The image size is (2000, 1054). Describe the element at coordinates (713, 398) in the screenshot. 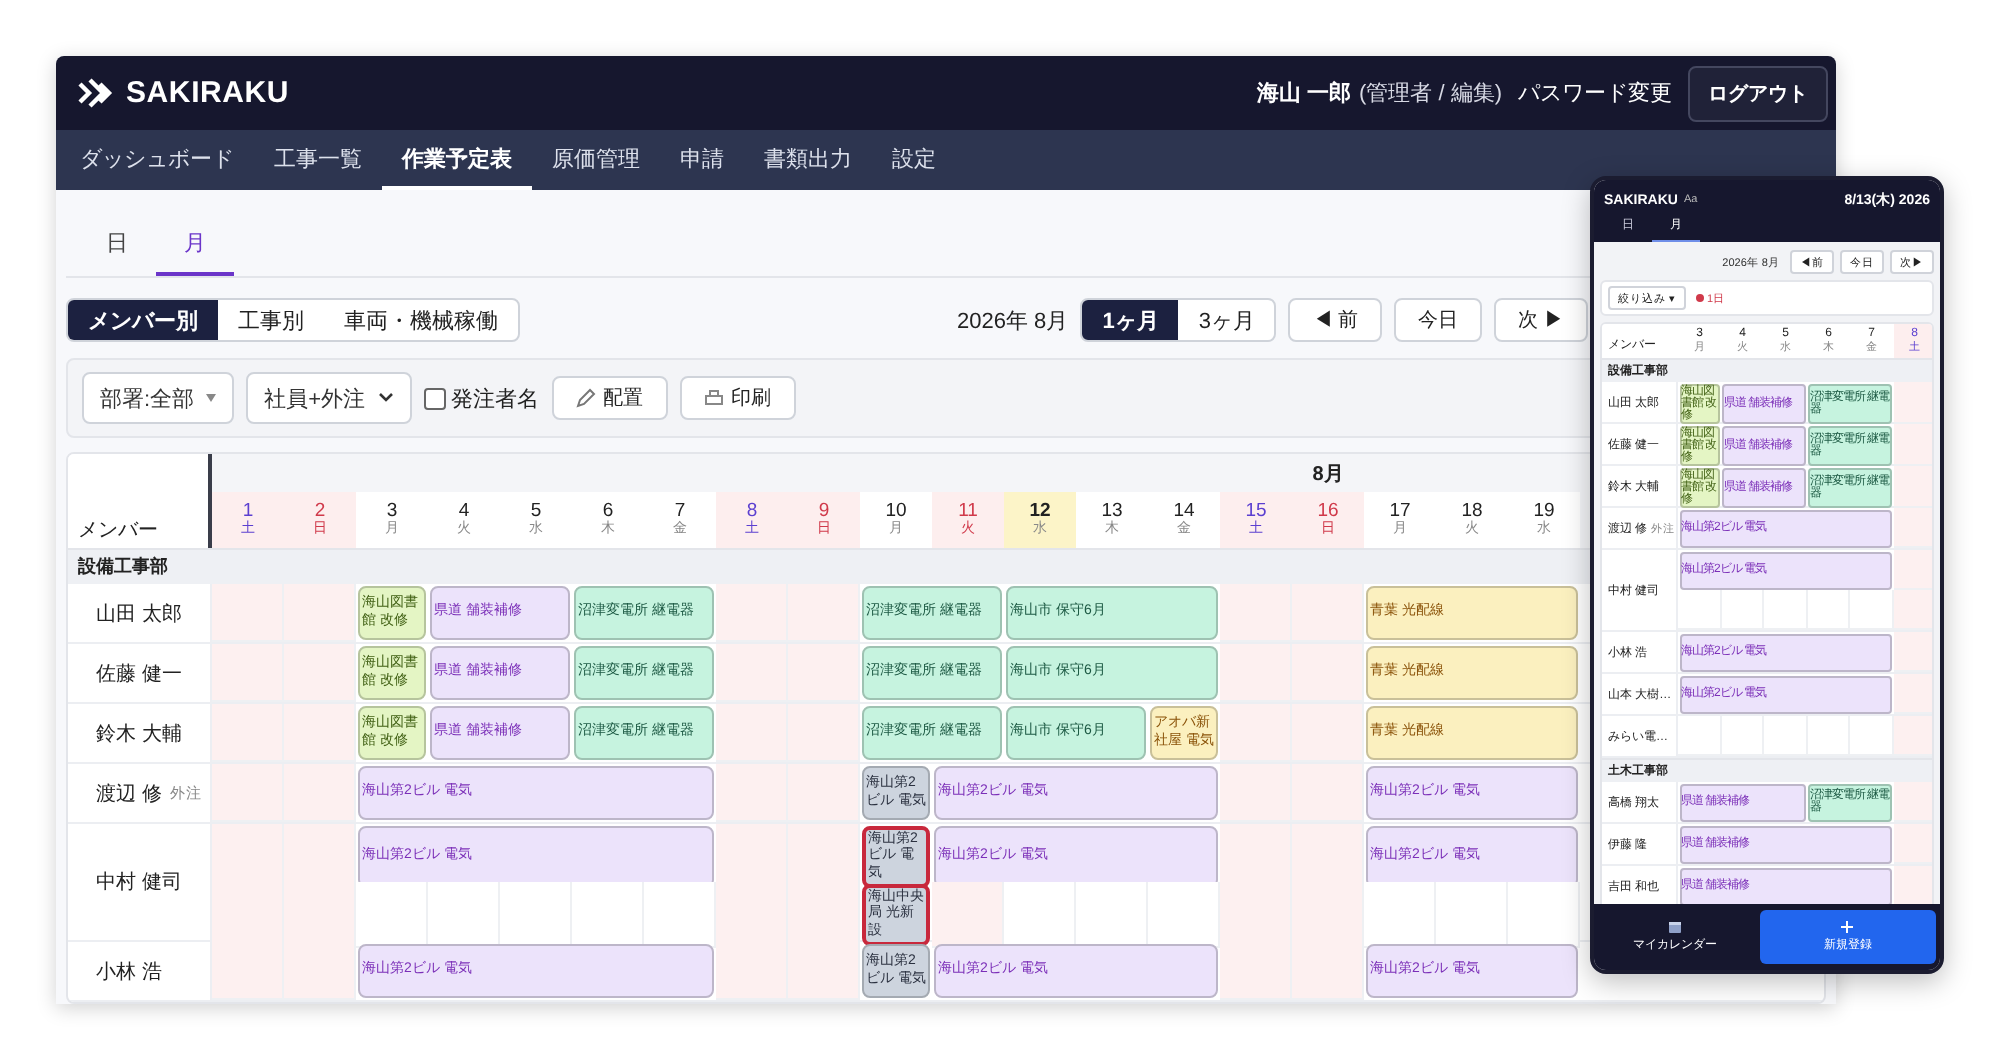

I see `printer-icon` at that location.